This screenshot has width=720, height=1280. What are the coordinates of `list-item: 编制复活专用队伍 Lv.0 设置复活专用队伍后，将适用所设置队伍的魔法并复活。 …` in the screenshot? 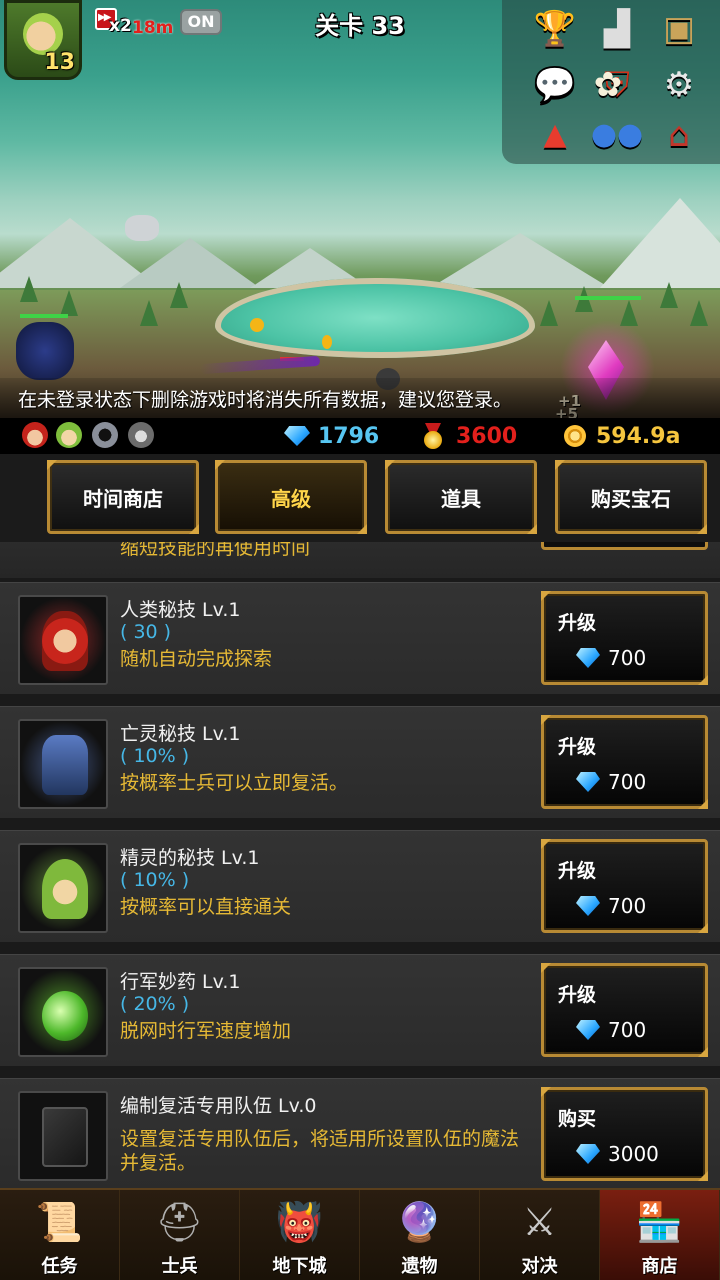 It's located at (360, 1133).